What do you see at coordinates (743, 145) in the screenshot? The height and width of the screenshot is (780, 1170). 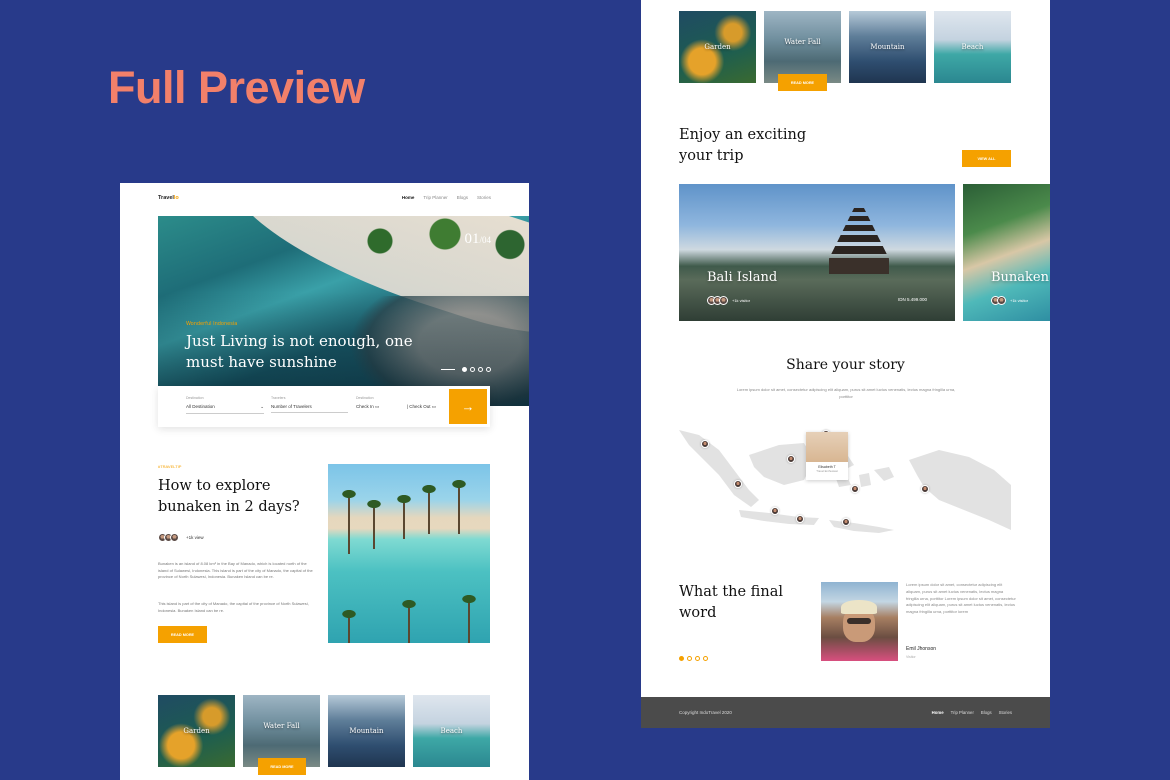 I see `trip-section-title: Enjoy an exciting your trip` at bounding box center [743, 145].